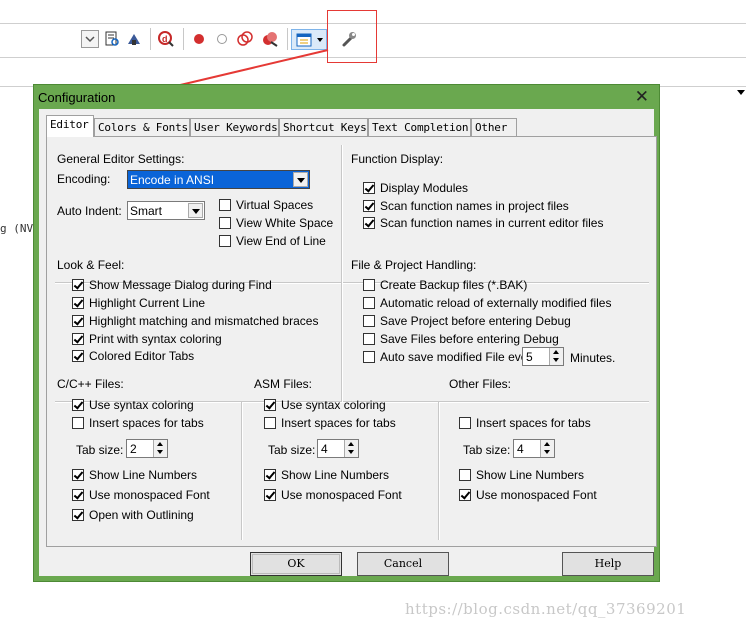  What do you see at coordinates (180, 285) in the screenshot?
I see `look-feel-label: Show Message Dialog during Find` at bounding box center [180, 285].